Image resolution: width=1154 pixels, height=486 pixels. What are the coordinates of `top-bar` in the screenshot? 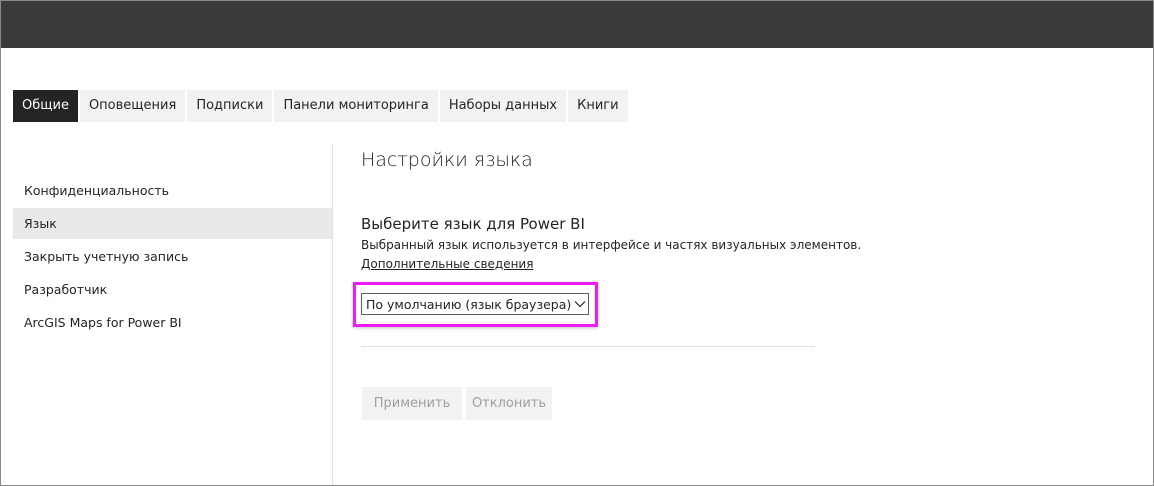 It's located at (577, 24).